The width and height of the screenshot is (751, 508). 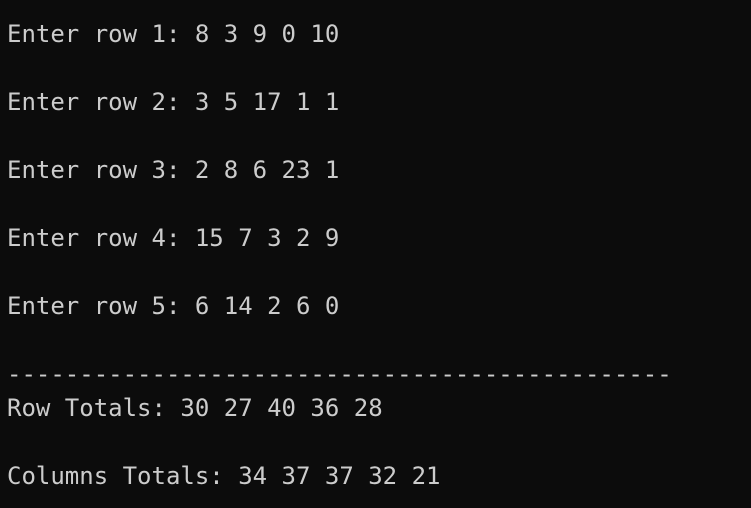 What do you see at coordinates (173, 238) in the screenshot?
I see `console-line-row-4: Enter row 4: 15 7 3 2 9` at bounding box center [173, 238].